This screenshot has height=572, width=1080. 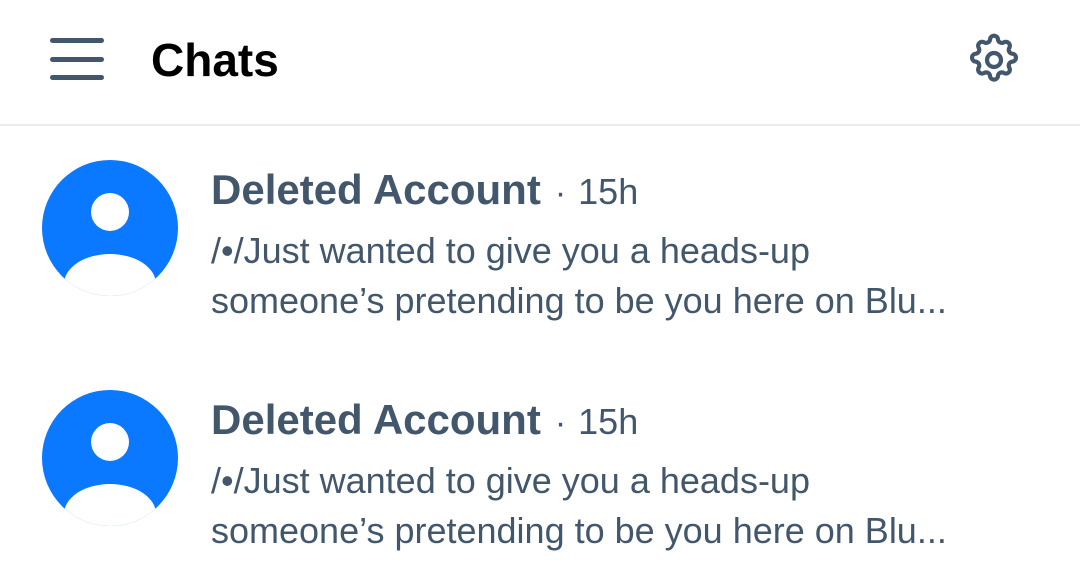 I want to click on hamburger-menu-icon, so click(x=77, y=59).